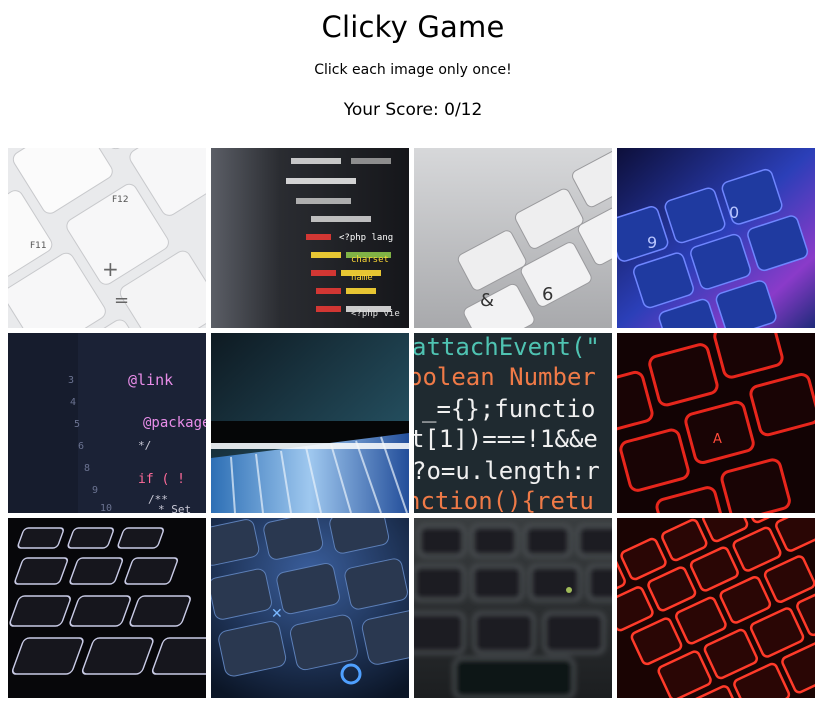 The width and height of the screenshot is (826, 720). I want to click on blue-backlit-keyboard-icon: ✕, so click(310, 608).